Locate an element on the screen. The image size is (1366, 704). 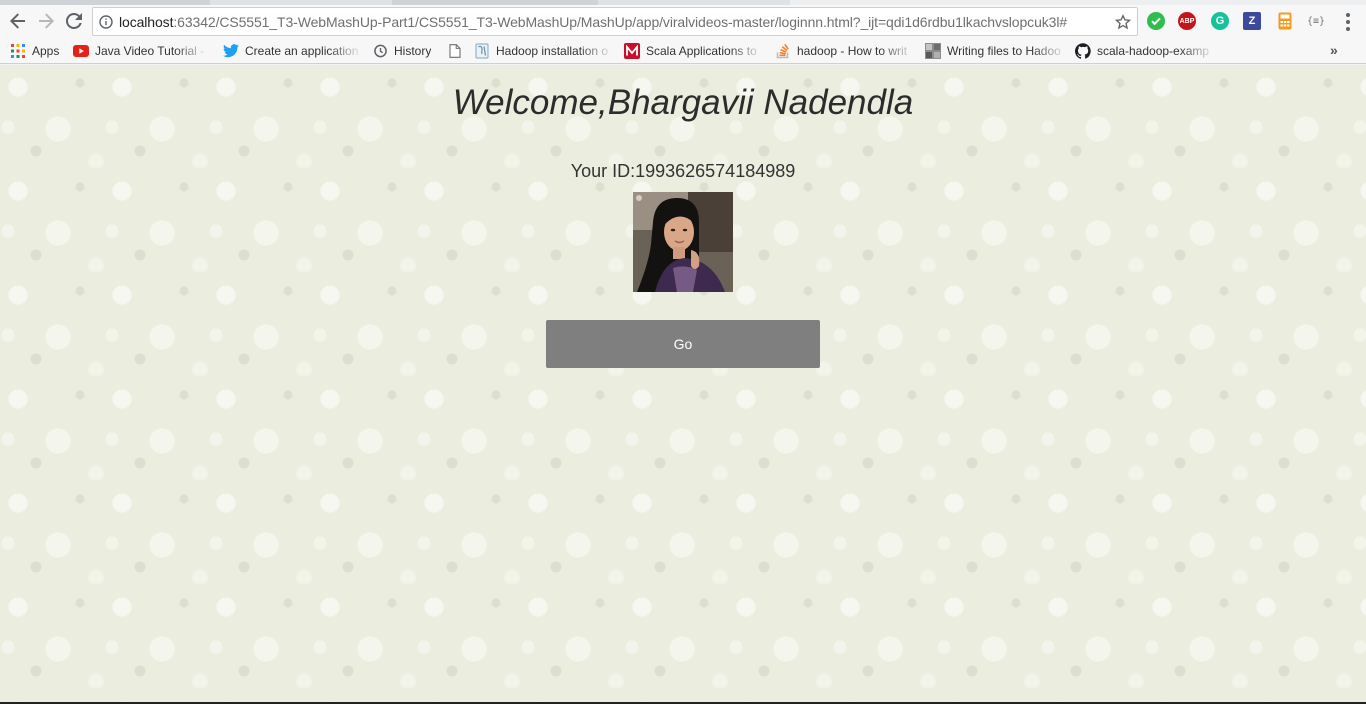
back-button is located at coordinates (18, 21).